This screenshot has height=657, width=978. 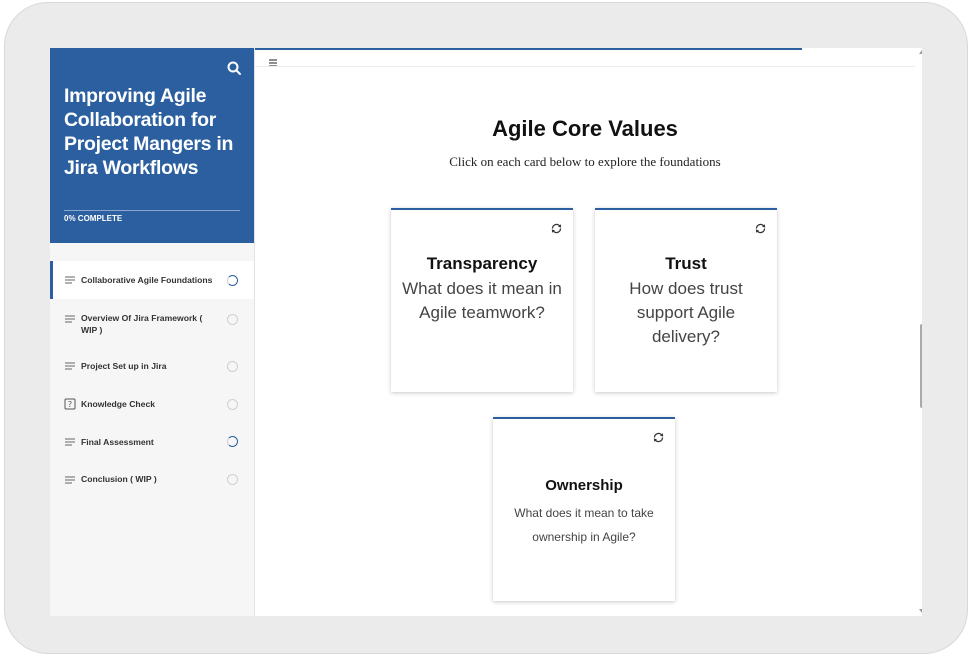 I want to click on lesson-title: Agile Core Values, so click(x=585, y=128).